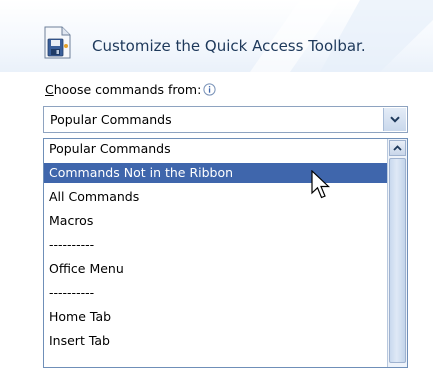 Image resolution: width=433 pixels, height=368 pixels. I want to click on chevron-down-icon, so click(395, 119).